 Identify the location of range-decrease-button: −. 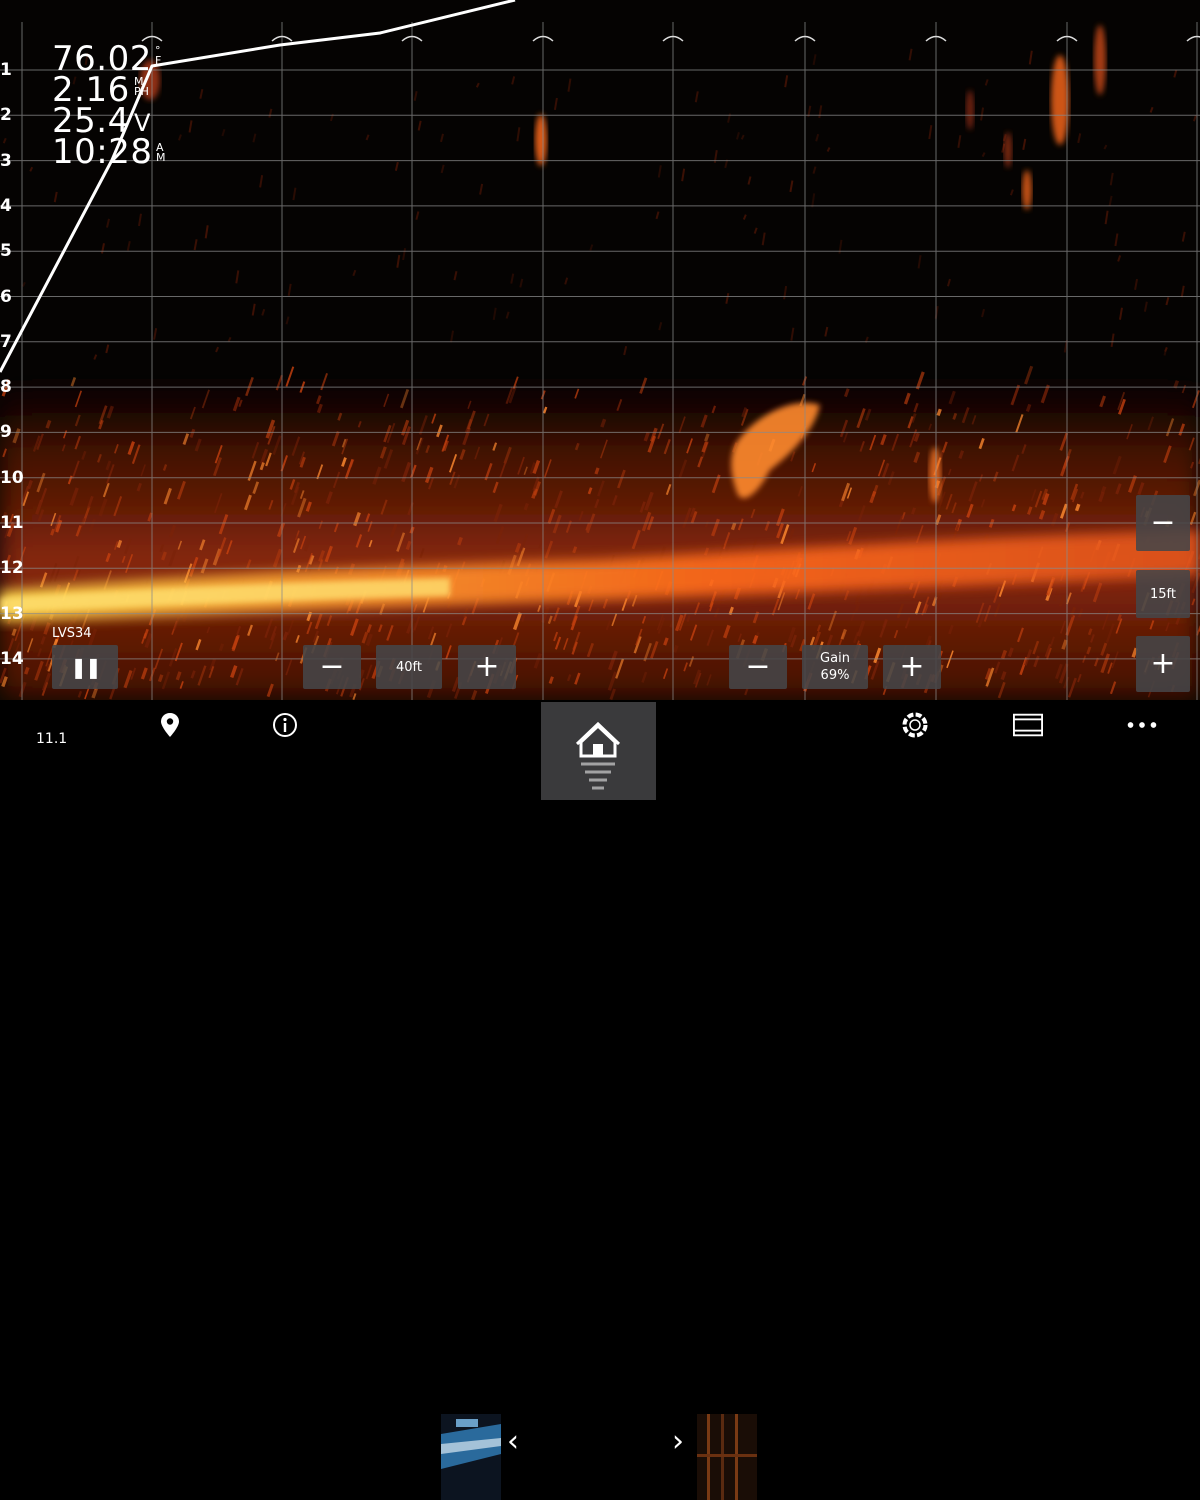
(332, 667).